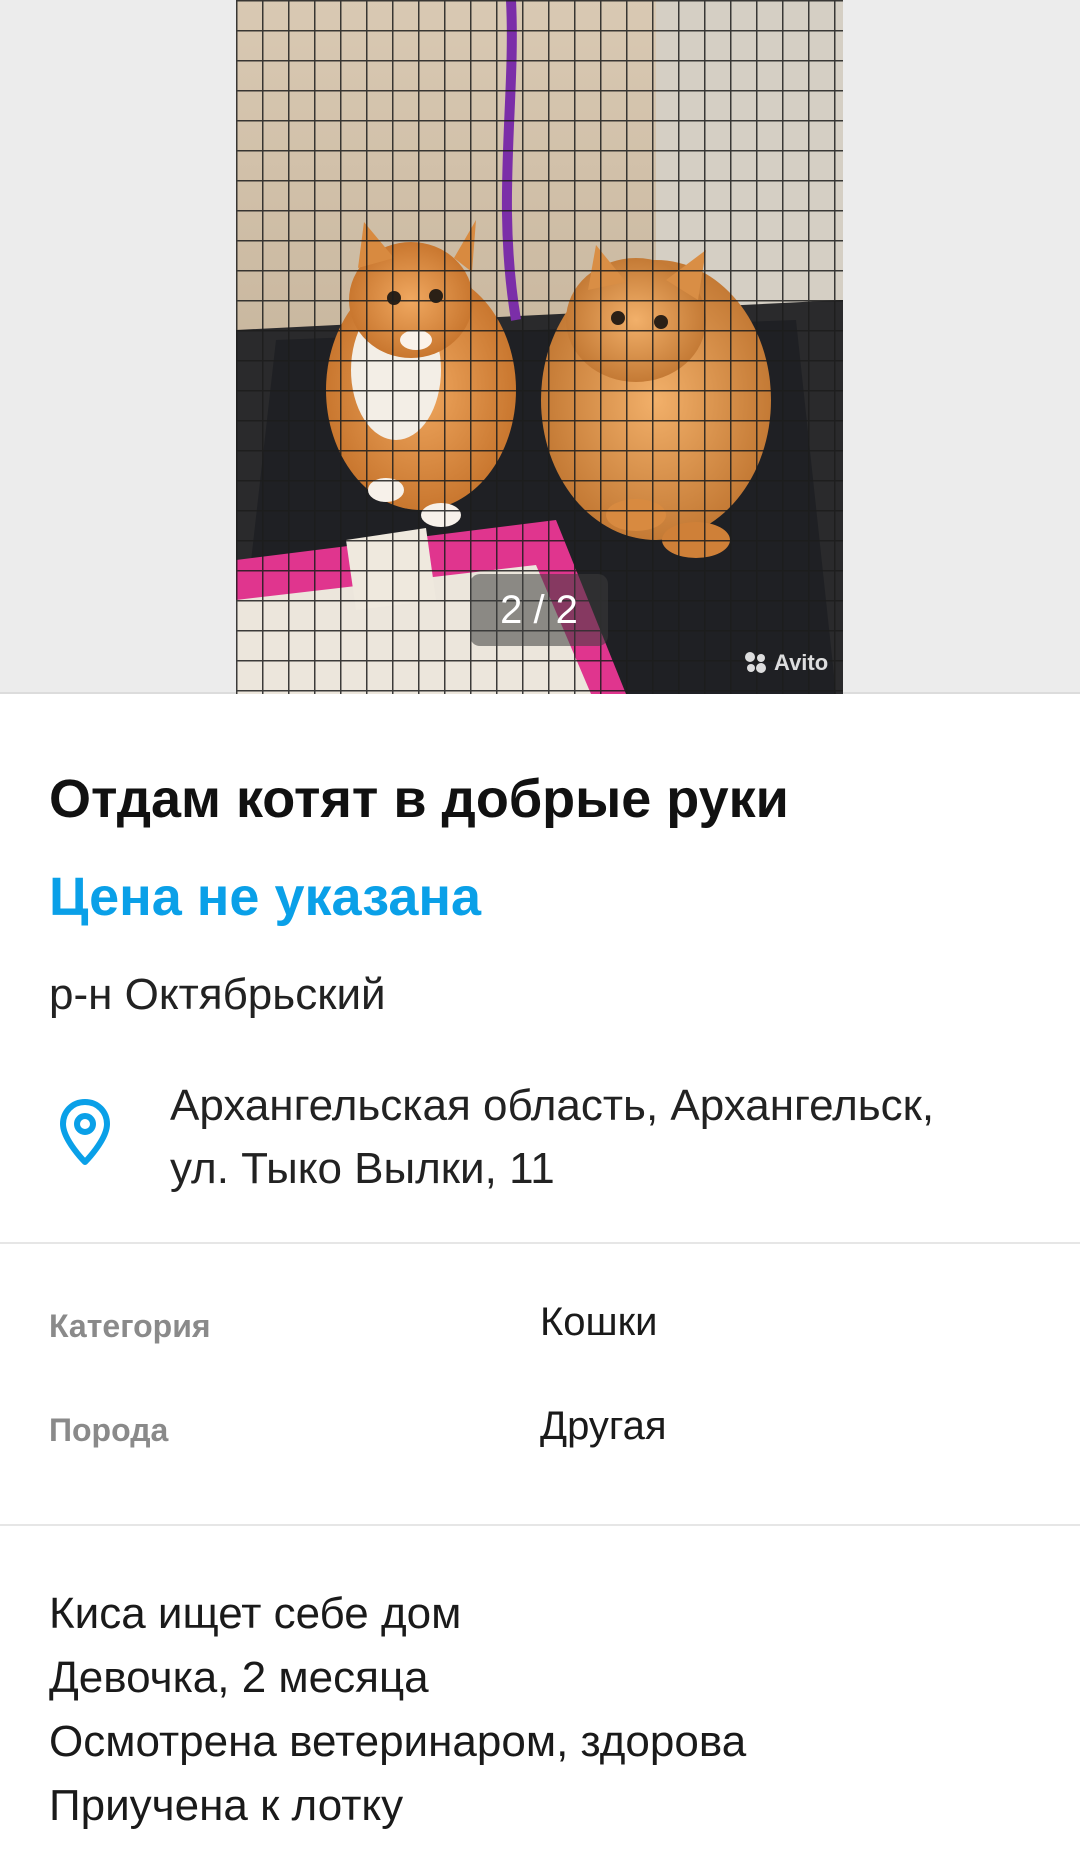 This screenshot has height=1866, width=1080. I want to click on avito-logo-icon, so click(755, 662).